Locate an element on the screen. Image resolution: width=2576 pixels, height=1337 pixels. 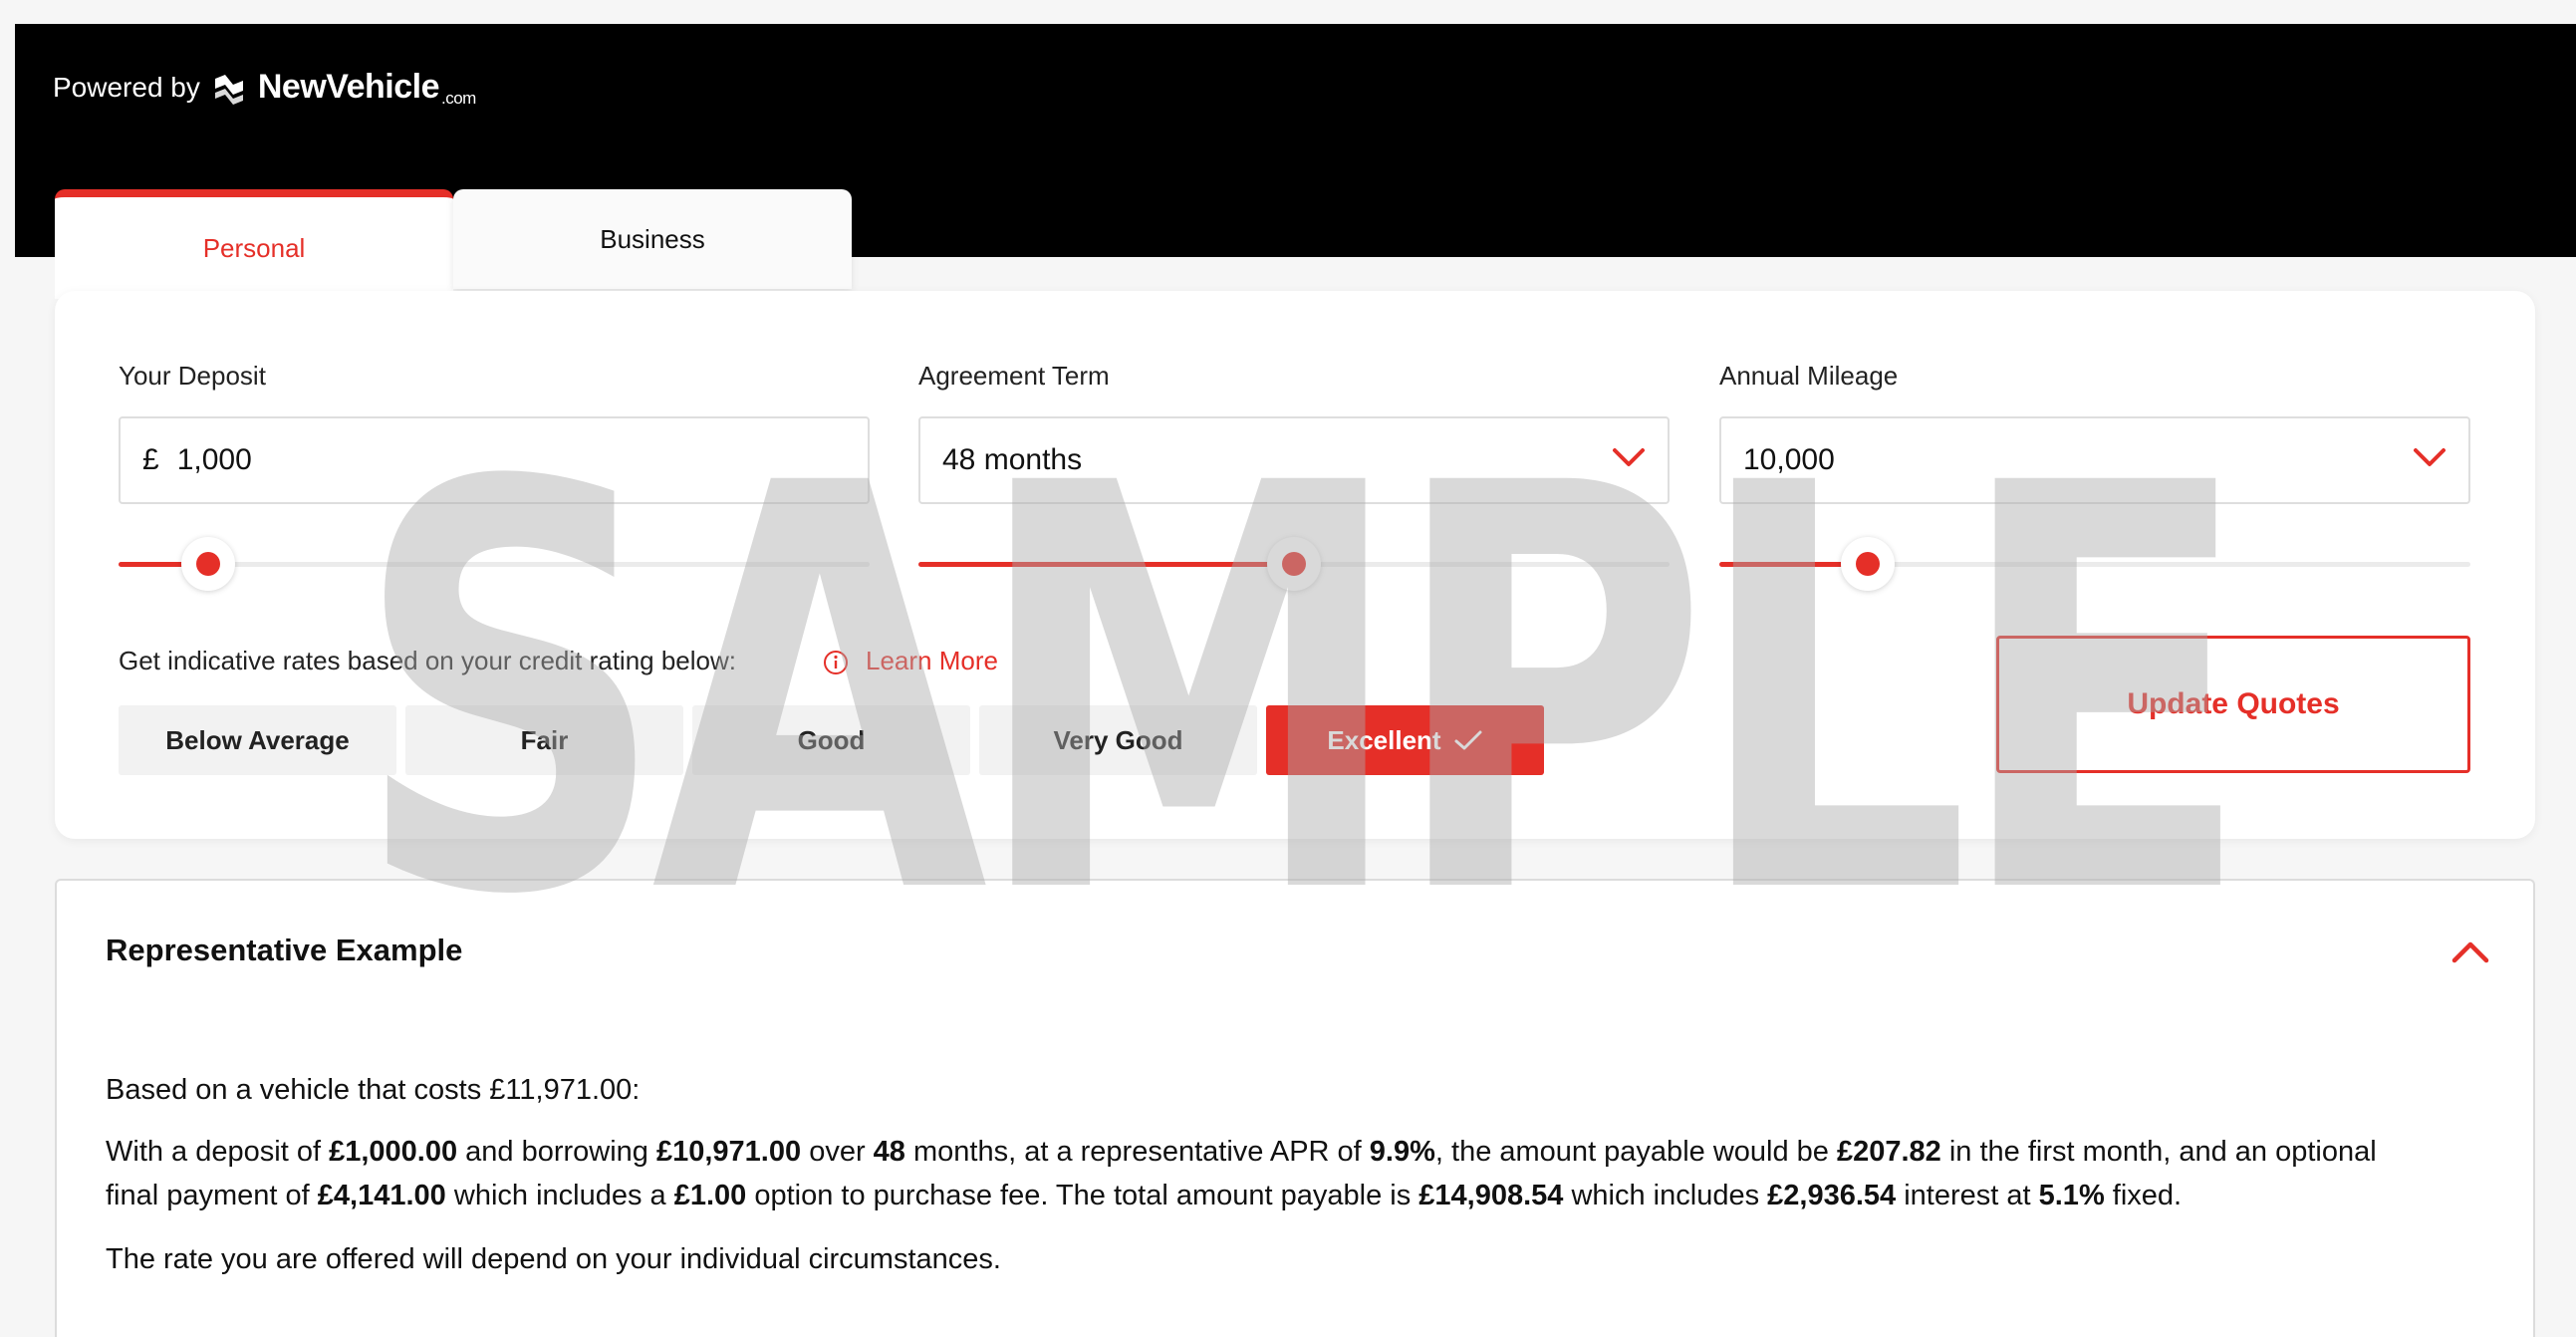
currency-symbol: £ is located at coordinates (150, 459).